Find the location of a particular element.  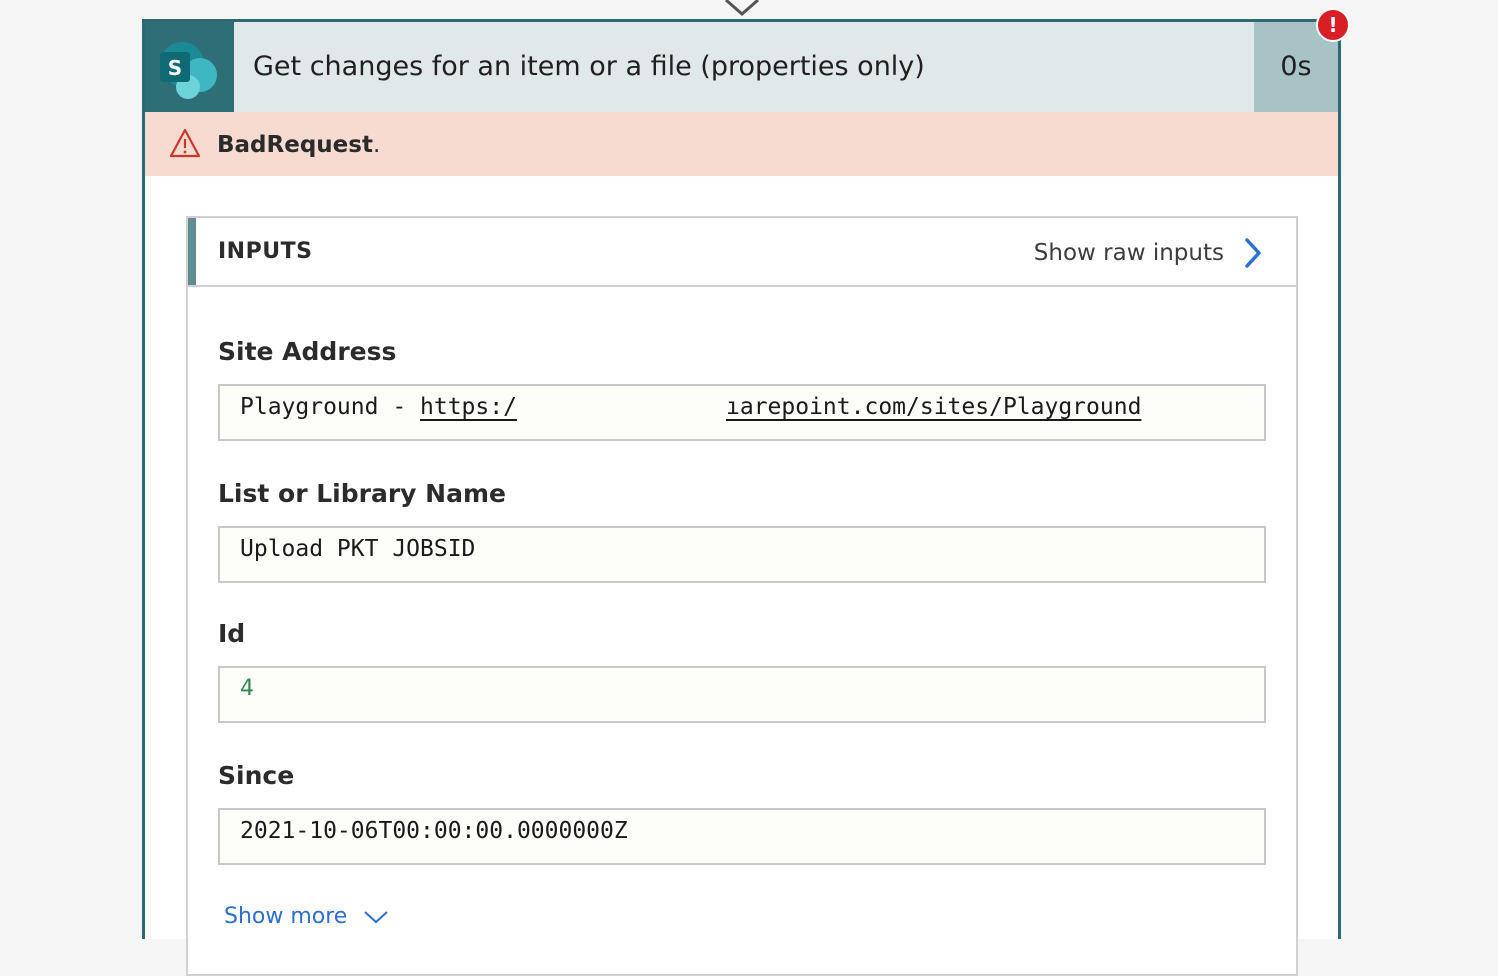

inputs-header: INPUTS Show raw inputs is located at coordinates (742, 252).